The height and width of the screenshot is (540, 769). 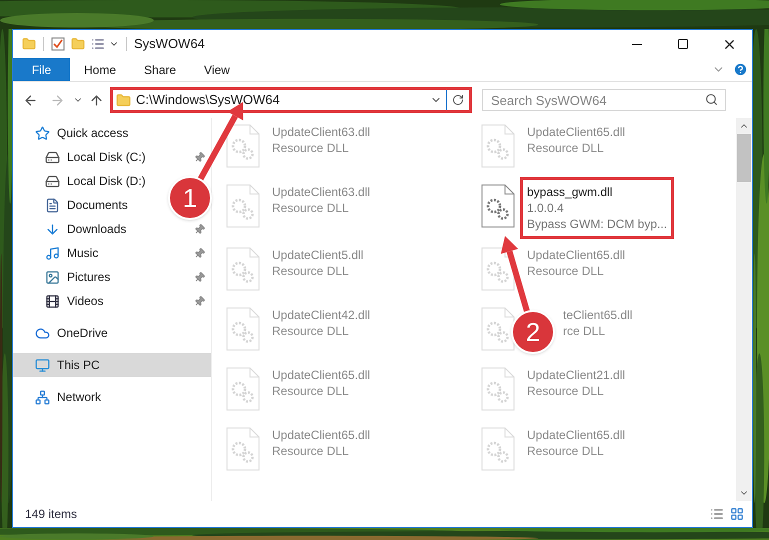 I want to click on ribbon-tab: Home, so click(x=100, y=69).